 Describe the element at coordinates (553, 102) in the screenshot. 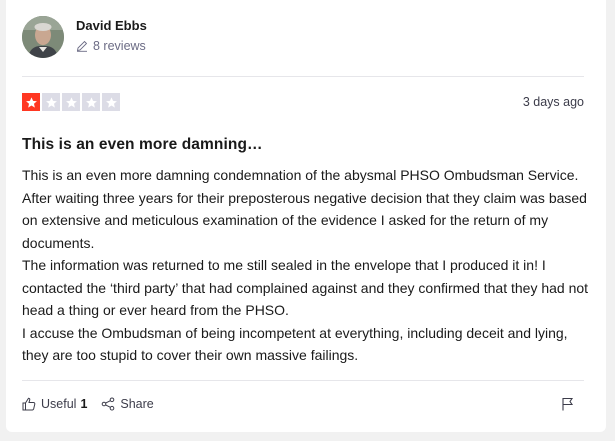

I see `review-date: 3 days ago` at that location.